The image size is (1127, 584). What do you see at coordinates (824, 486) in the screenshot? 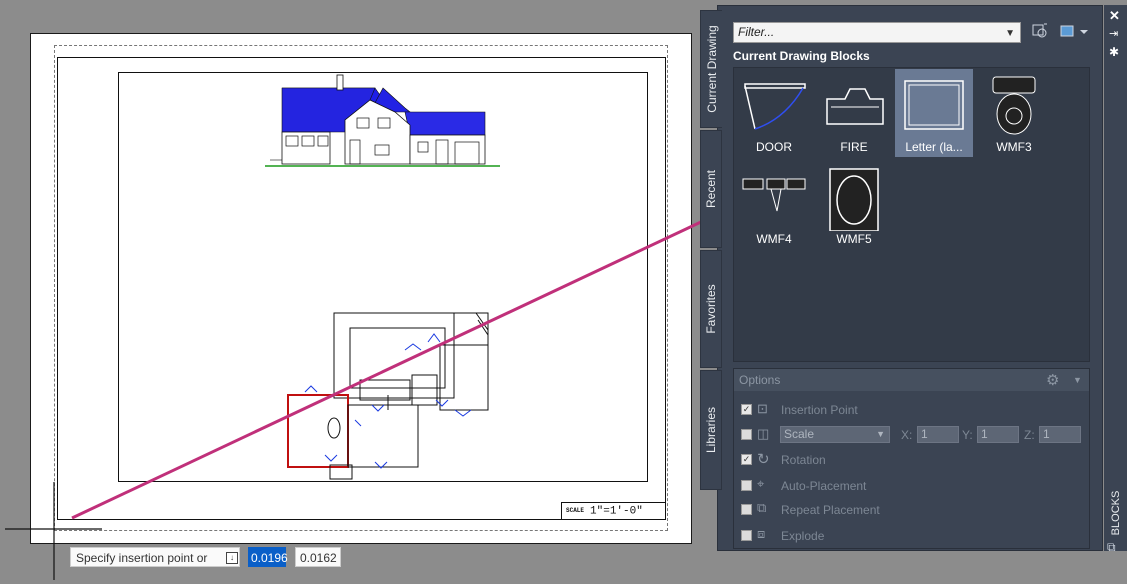
I see `auto-placement-label: Auto-Placement` at bounding box center [824, 486].